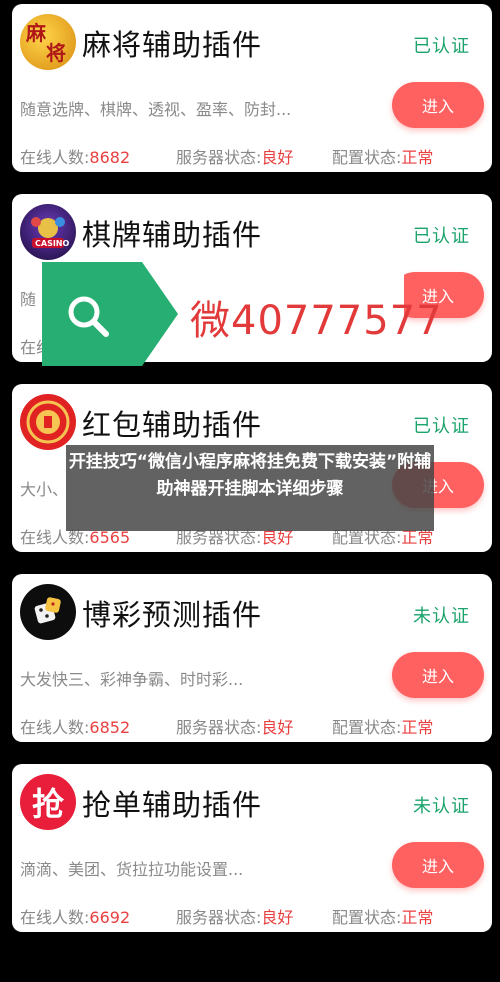 The height and width of the screenshot is (982, 500). I want to click on casino-logo-icon: CASINO, so click(48, 232).